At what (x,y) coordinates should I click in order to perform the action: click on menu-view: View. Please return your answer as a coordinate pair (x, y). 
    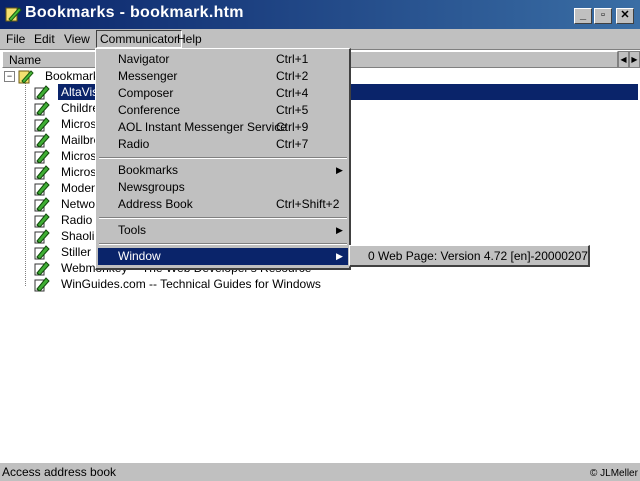
    Looking at the image, I should click on (77, 39).